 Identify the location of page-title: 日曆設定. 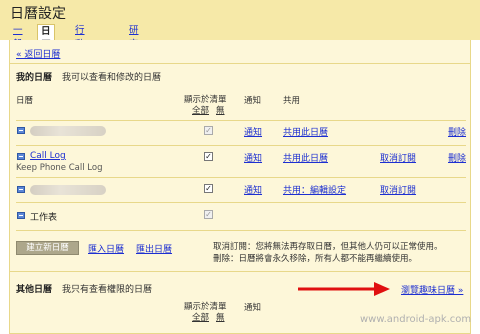
(38, 14).